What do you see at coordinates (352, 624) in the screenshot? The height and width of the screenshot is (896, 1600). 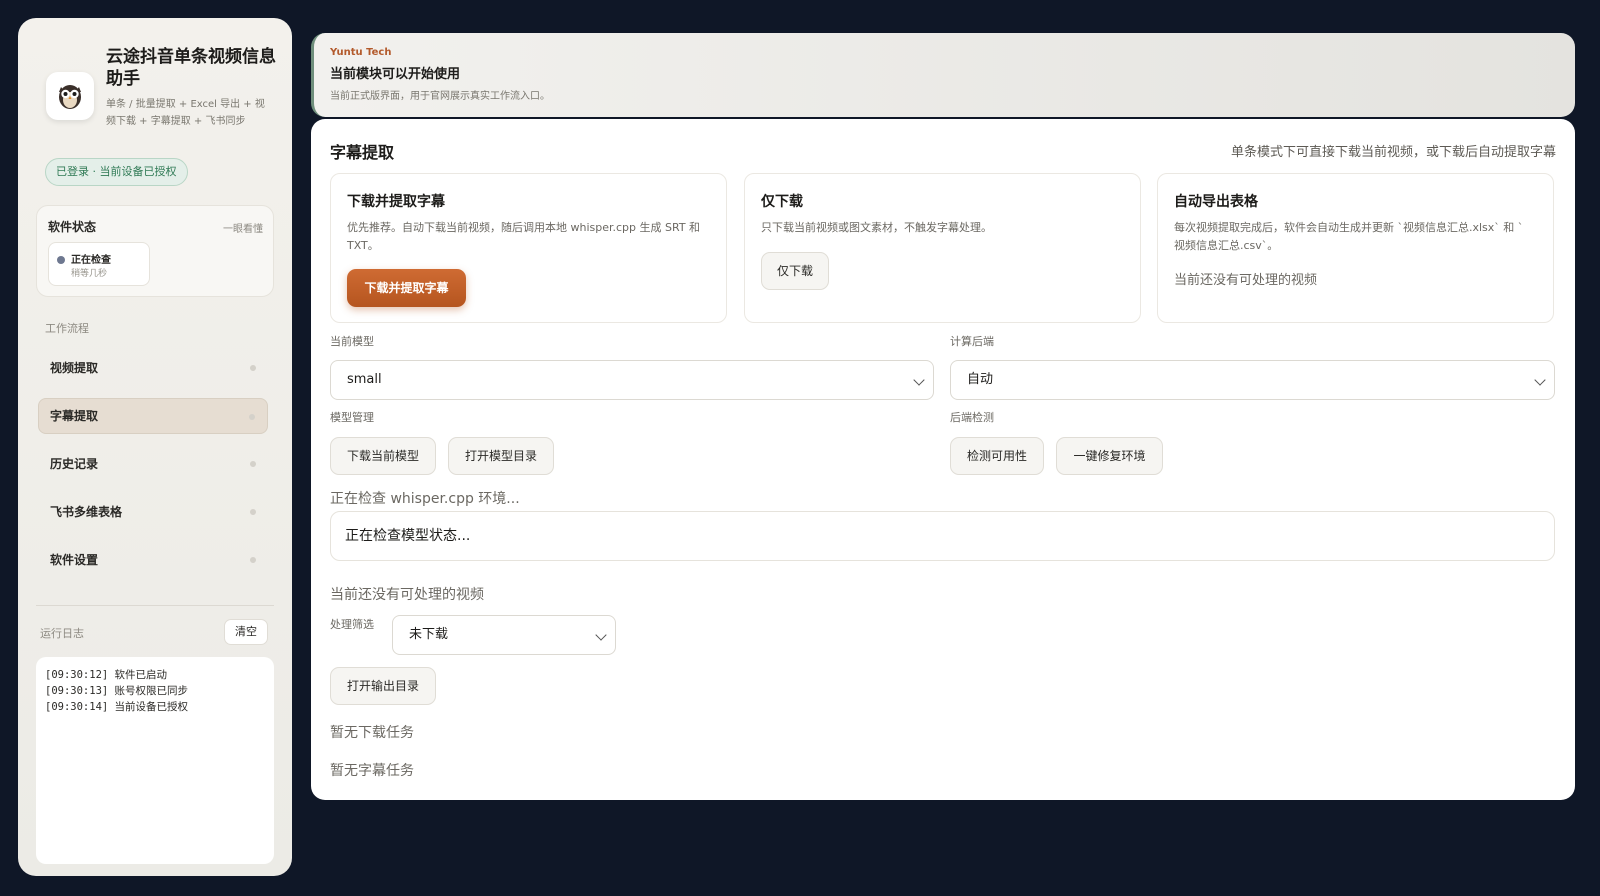 I see `filter-label: 处理筛选` at bounding box center [352, 624].